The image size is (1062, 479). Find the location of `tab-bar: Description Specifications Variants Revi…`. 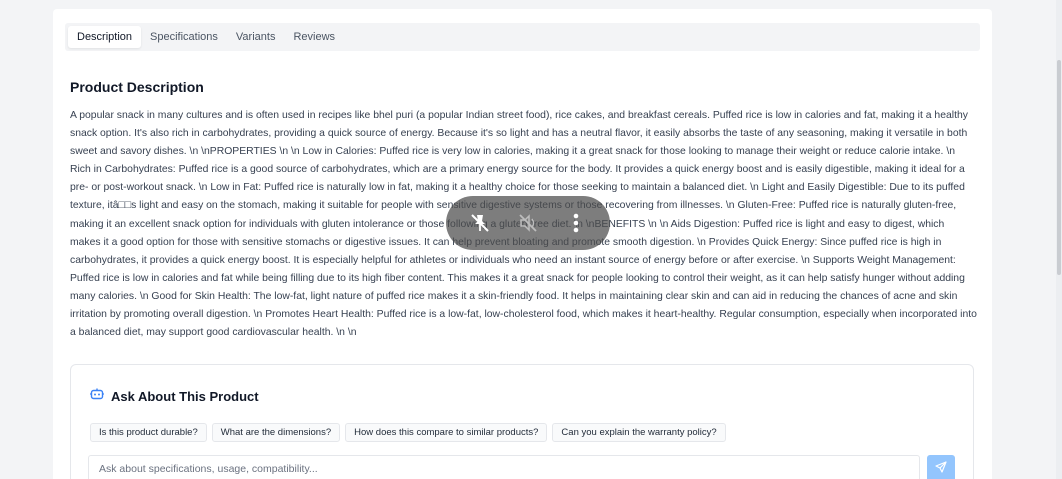

tab-bar: Description Specifications Variants Revi… is located at coordinates (522, 37).